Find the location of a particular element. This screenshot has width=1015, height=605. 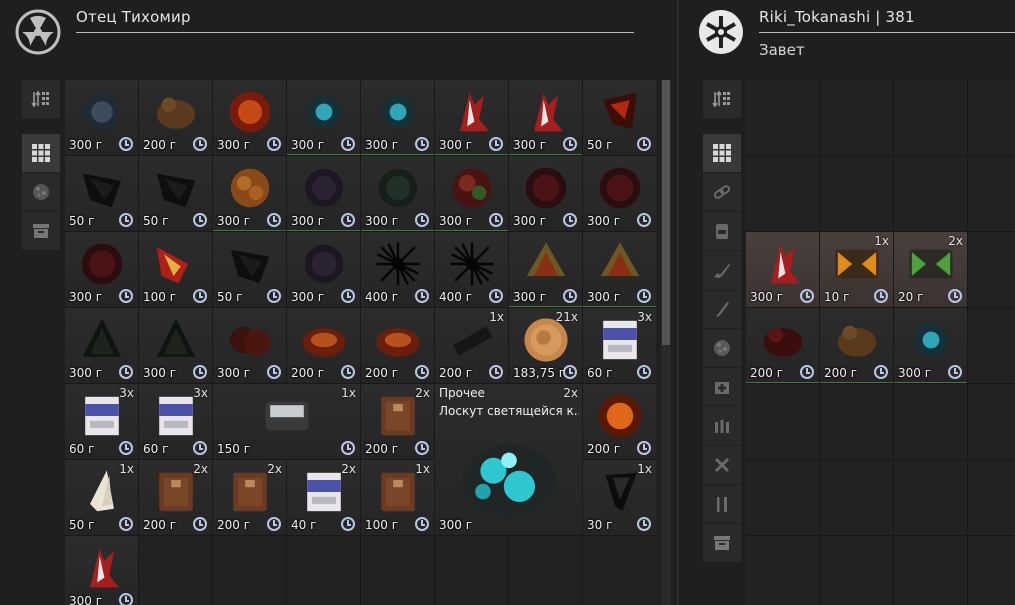

inventory-item: 1x 100 г is located at coordinates (397, 497).